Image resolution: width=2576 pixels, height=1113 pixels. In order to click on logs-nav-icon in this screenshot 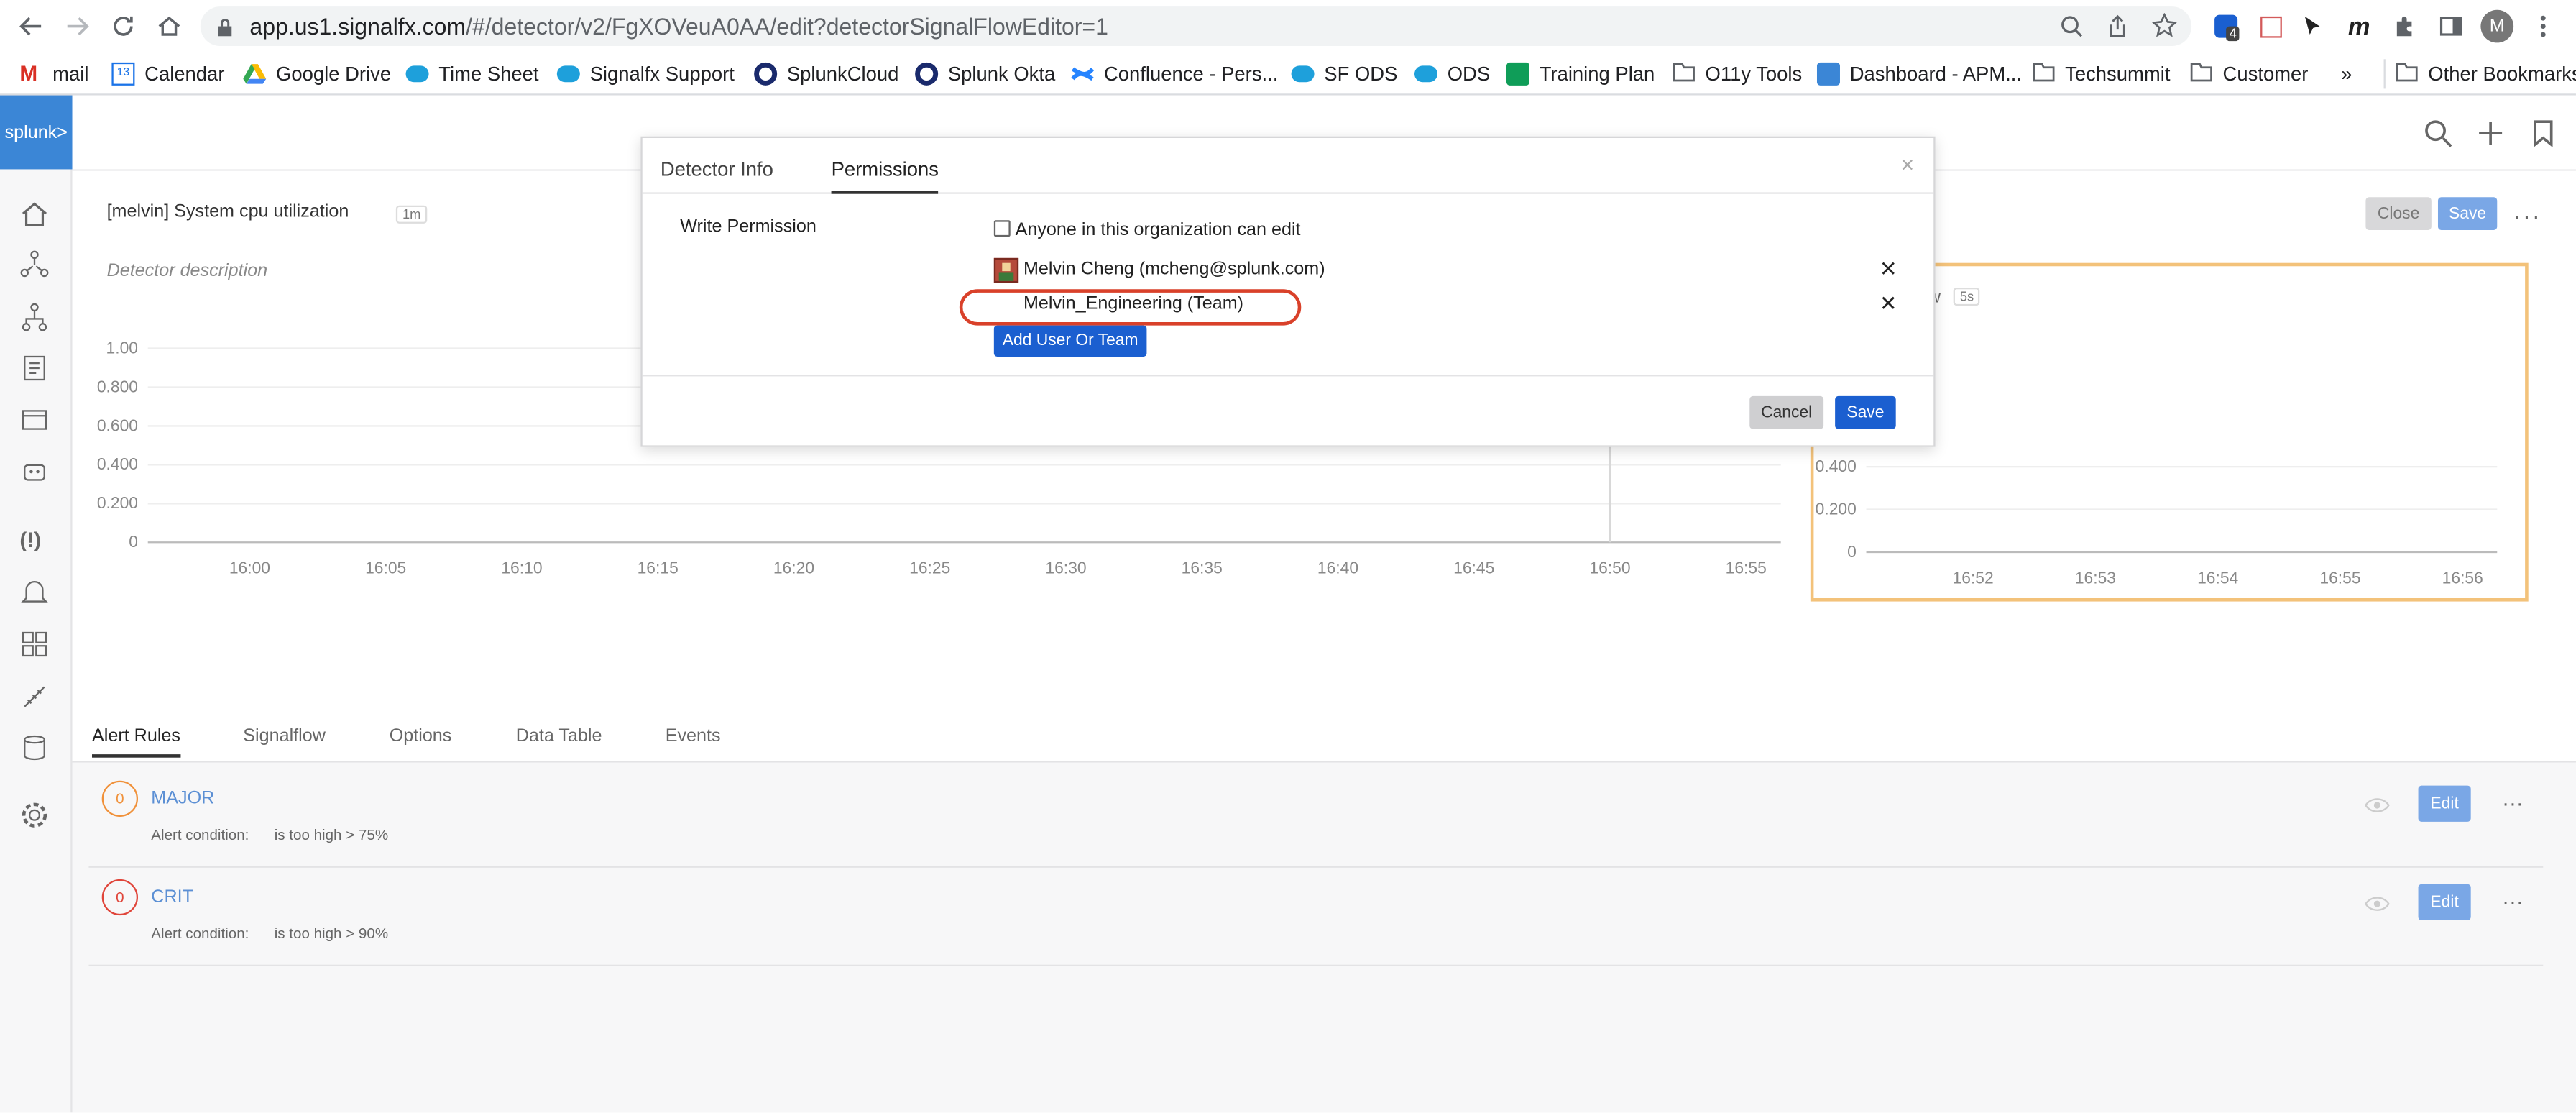, I will do `click(35, 369)`.